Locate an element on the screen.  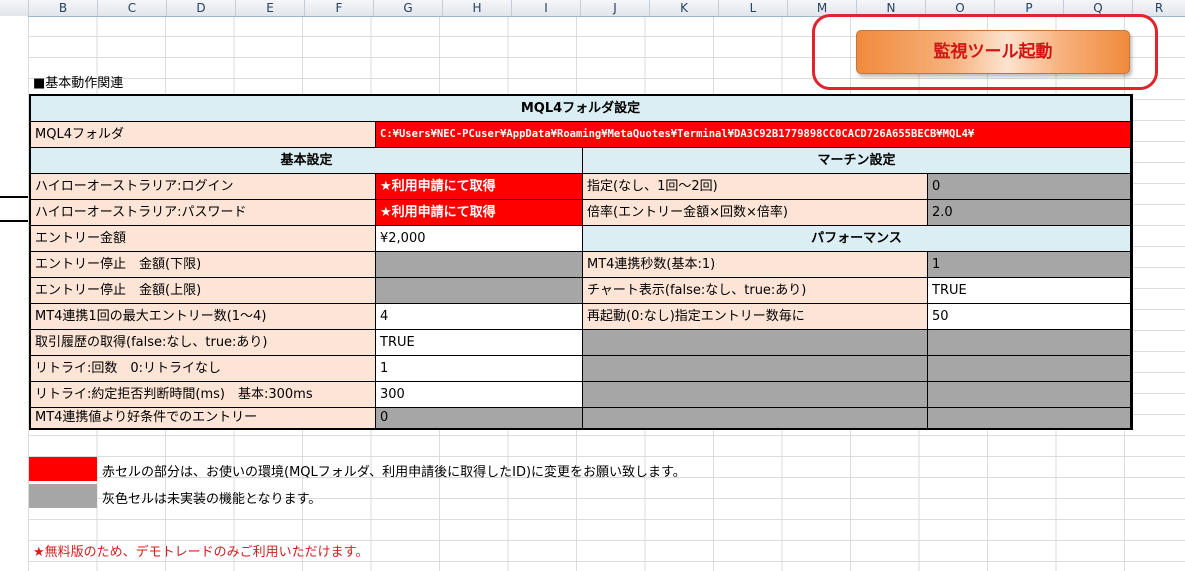
martin-rate-cell: 2.0 is located at coordinates (1029, 213).